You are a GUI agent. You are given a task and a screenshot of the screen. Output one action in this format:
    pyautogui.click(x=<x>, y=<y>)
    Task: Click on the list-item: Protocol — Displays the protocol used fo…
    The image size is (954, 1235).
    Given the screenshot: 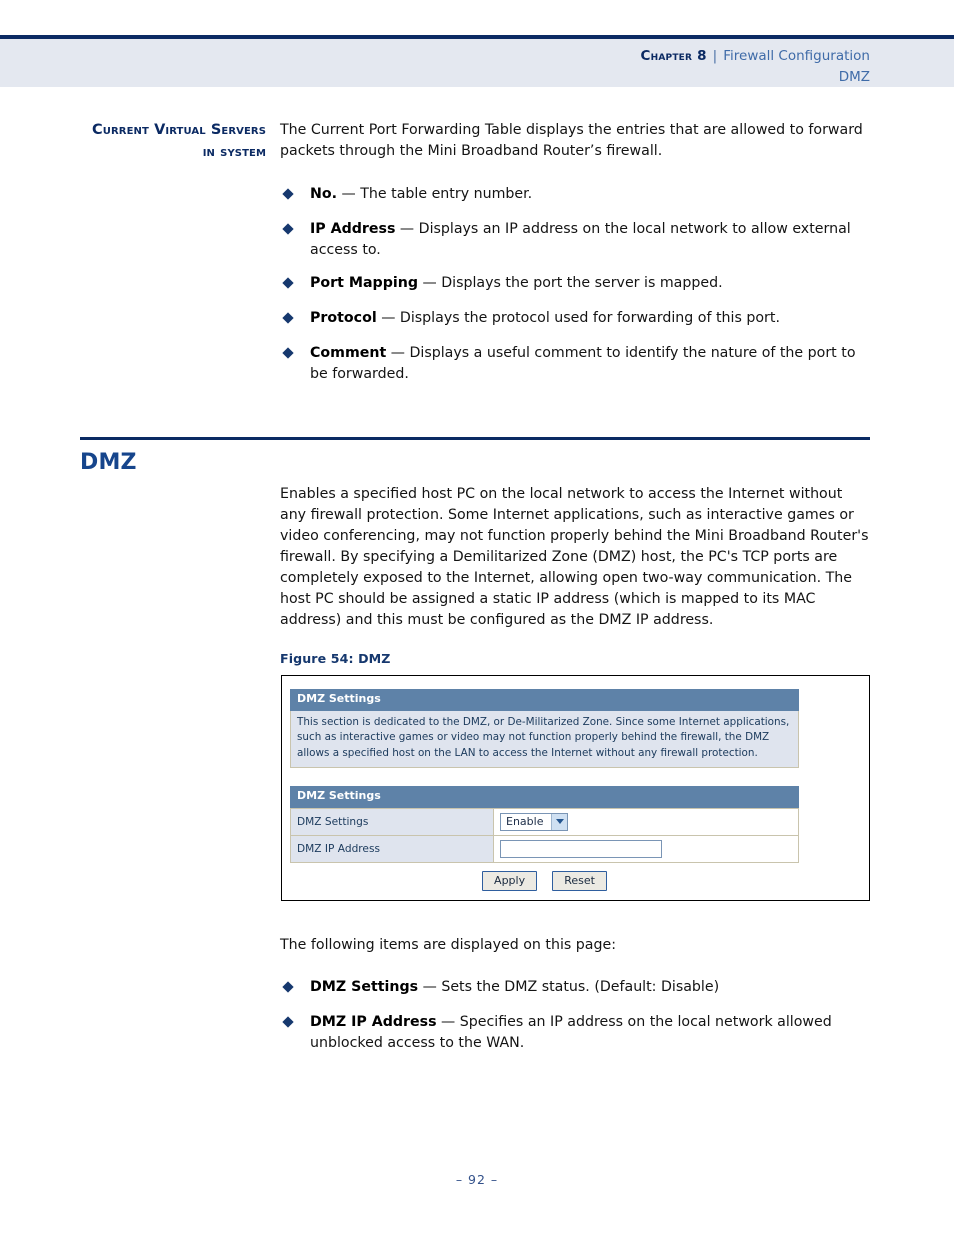 What is the action you would take?
    pyautogui.click(x=576, y=318)
    